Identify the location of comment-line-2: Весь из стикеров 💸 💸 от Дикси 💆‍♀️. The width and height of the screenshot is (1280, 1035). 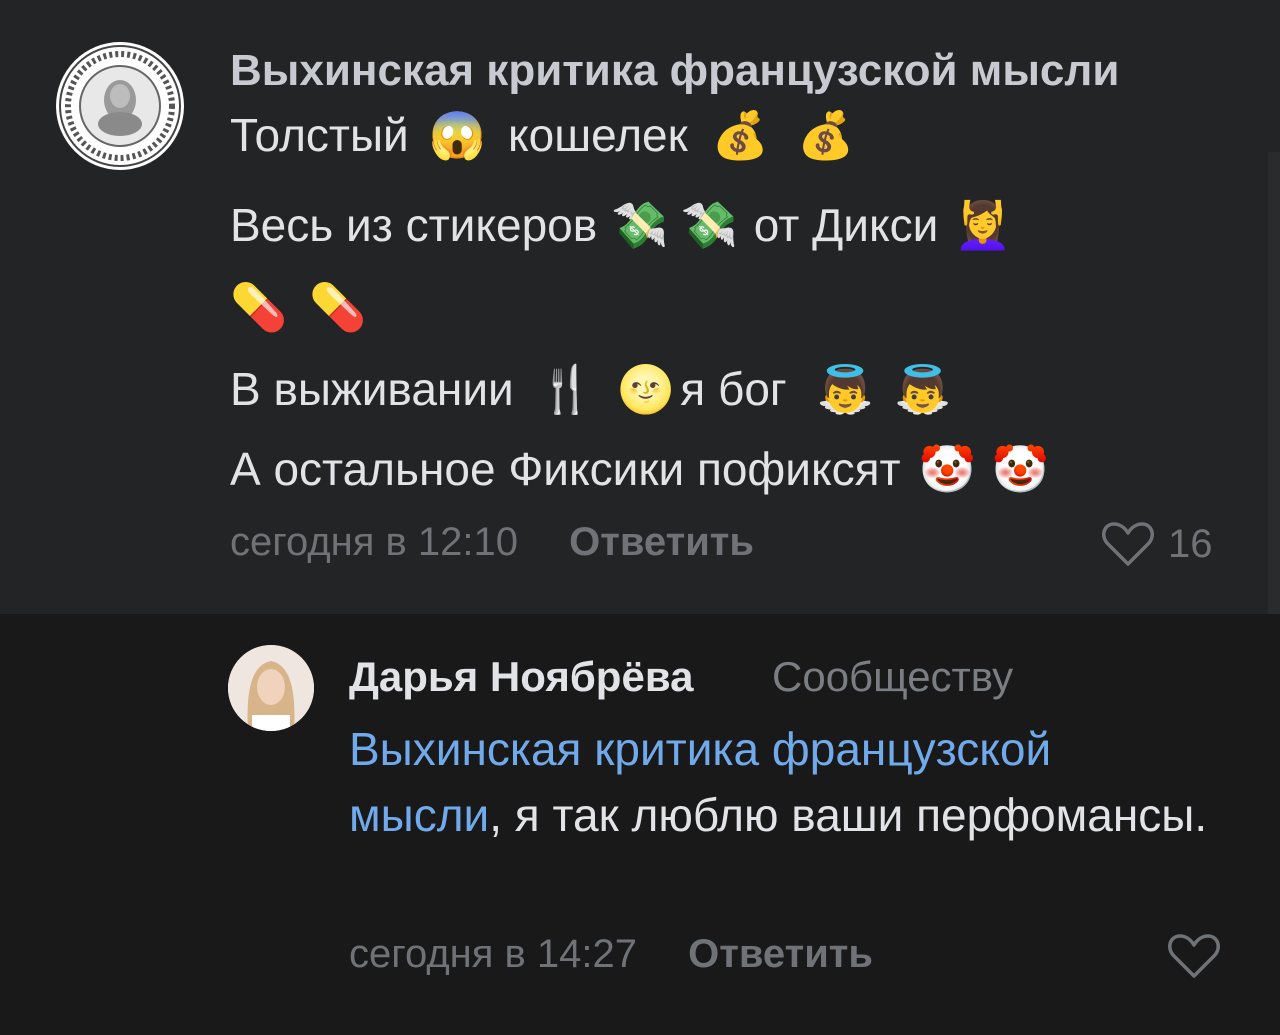
(624, 225).